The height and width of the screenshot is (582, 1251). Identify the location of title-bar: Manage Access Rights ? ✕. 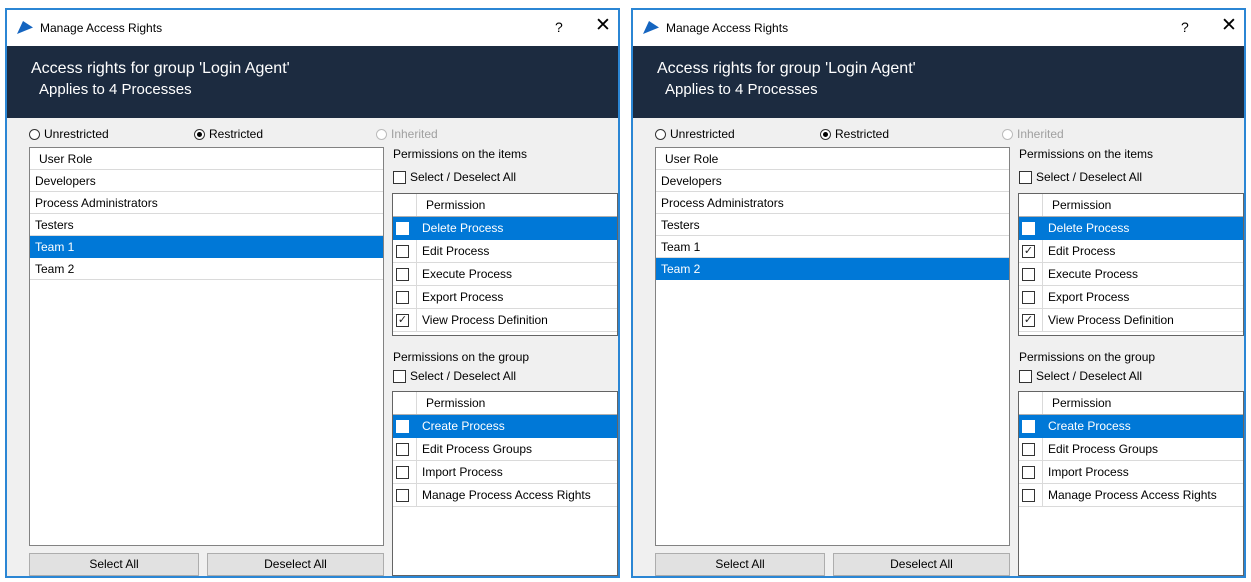
(312, 28).